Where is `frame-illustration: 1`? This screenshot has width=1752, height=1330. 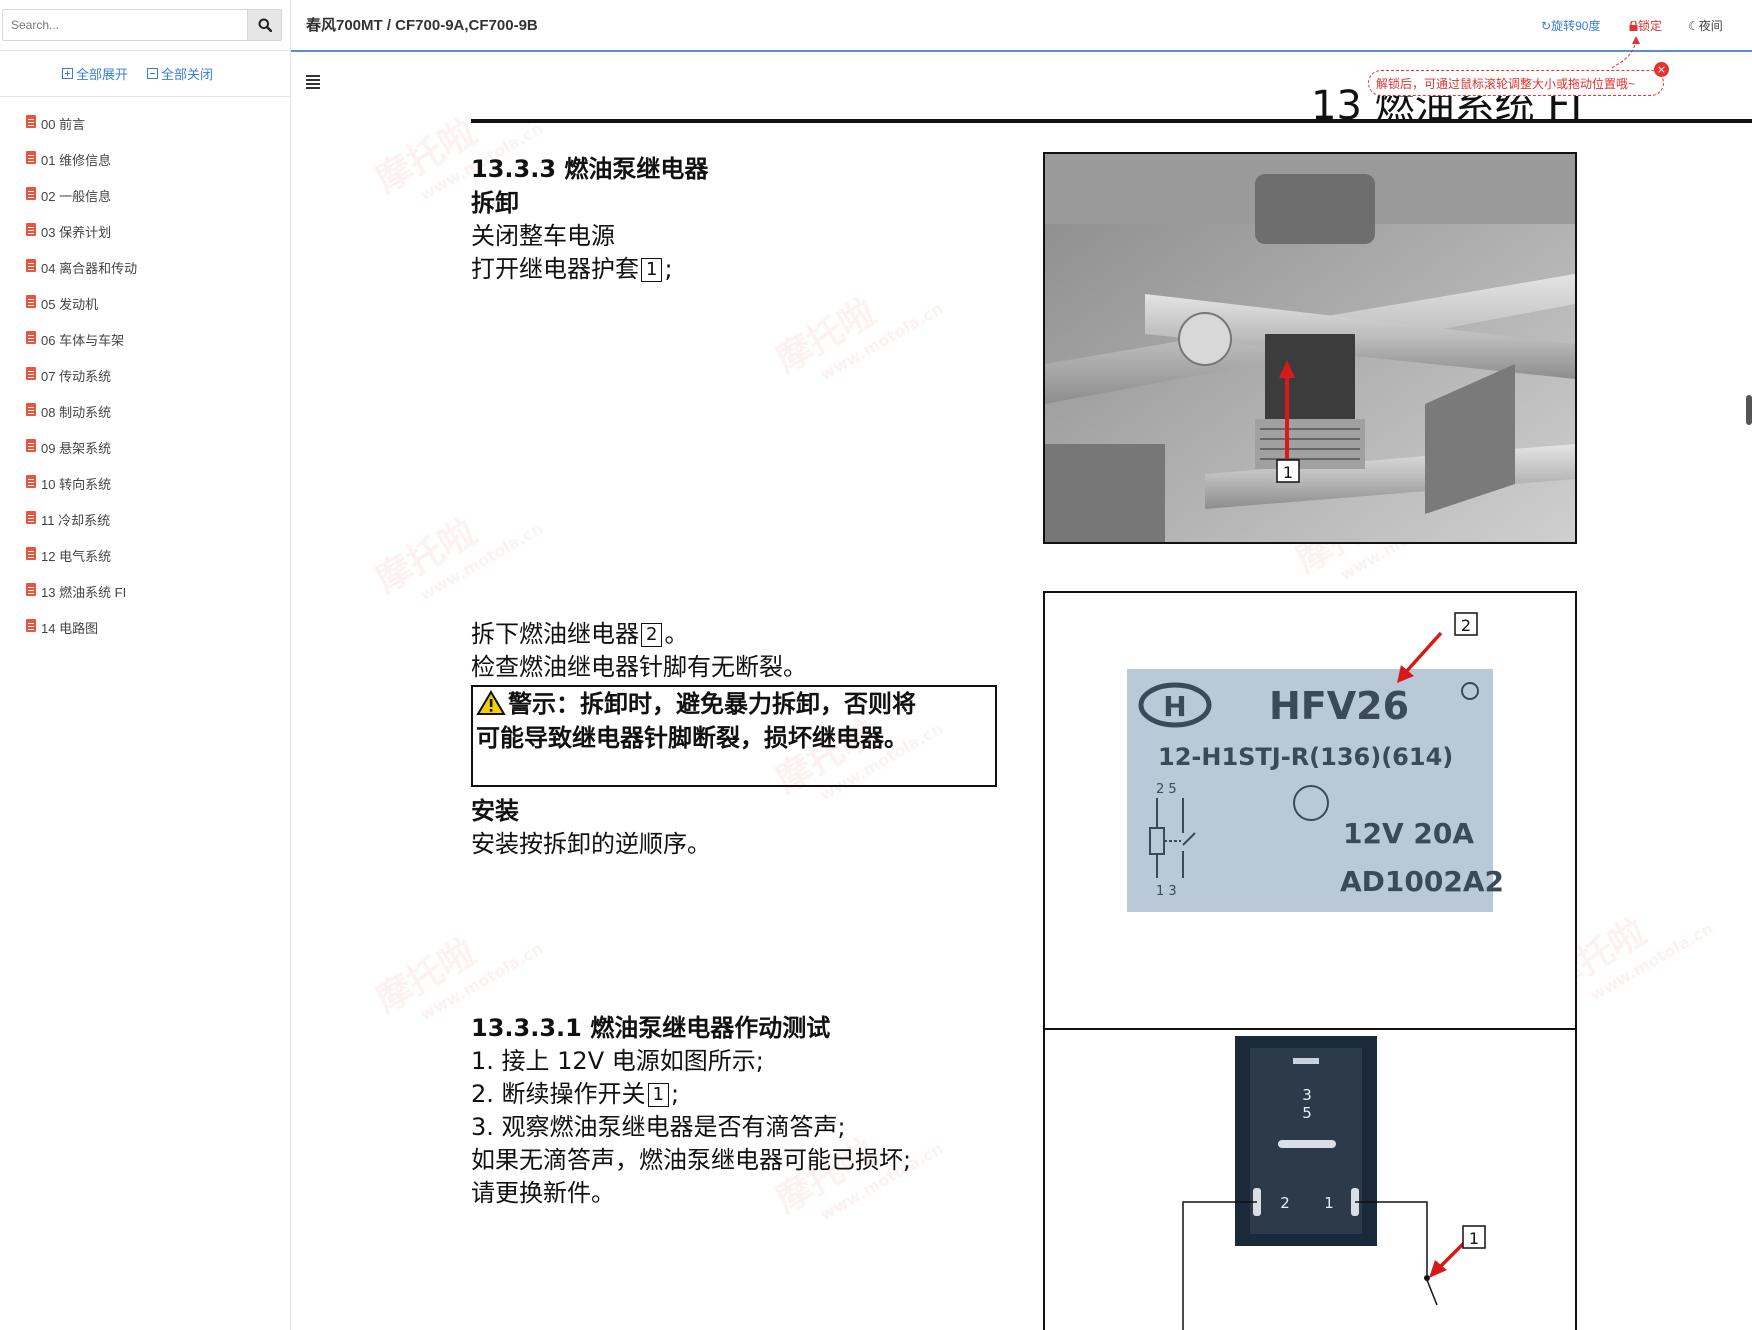
frame-illustration: 1 is located at coordinates (1310, 348).